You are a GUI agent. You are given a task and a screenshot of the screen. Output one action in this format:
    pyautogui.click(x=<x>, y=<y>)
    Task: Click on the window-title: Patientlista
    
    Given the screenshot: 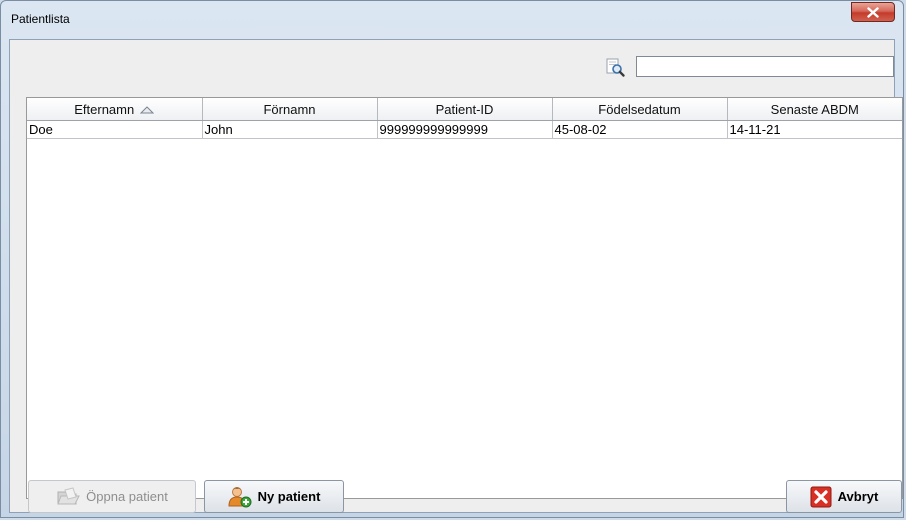 What is the action you would take?
    pyautogui.click(x=40, y=19)
    